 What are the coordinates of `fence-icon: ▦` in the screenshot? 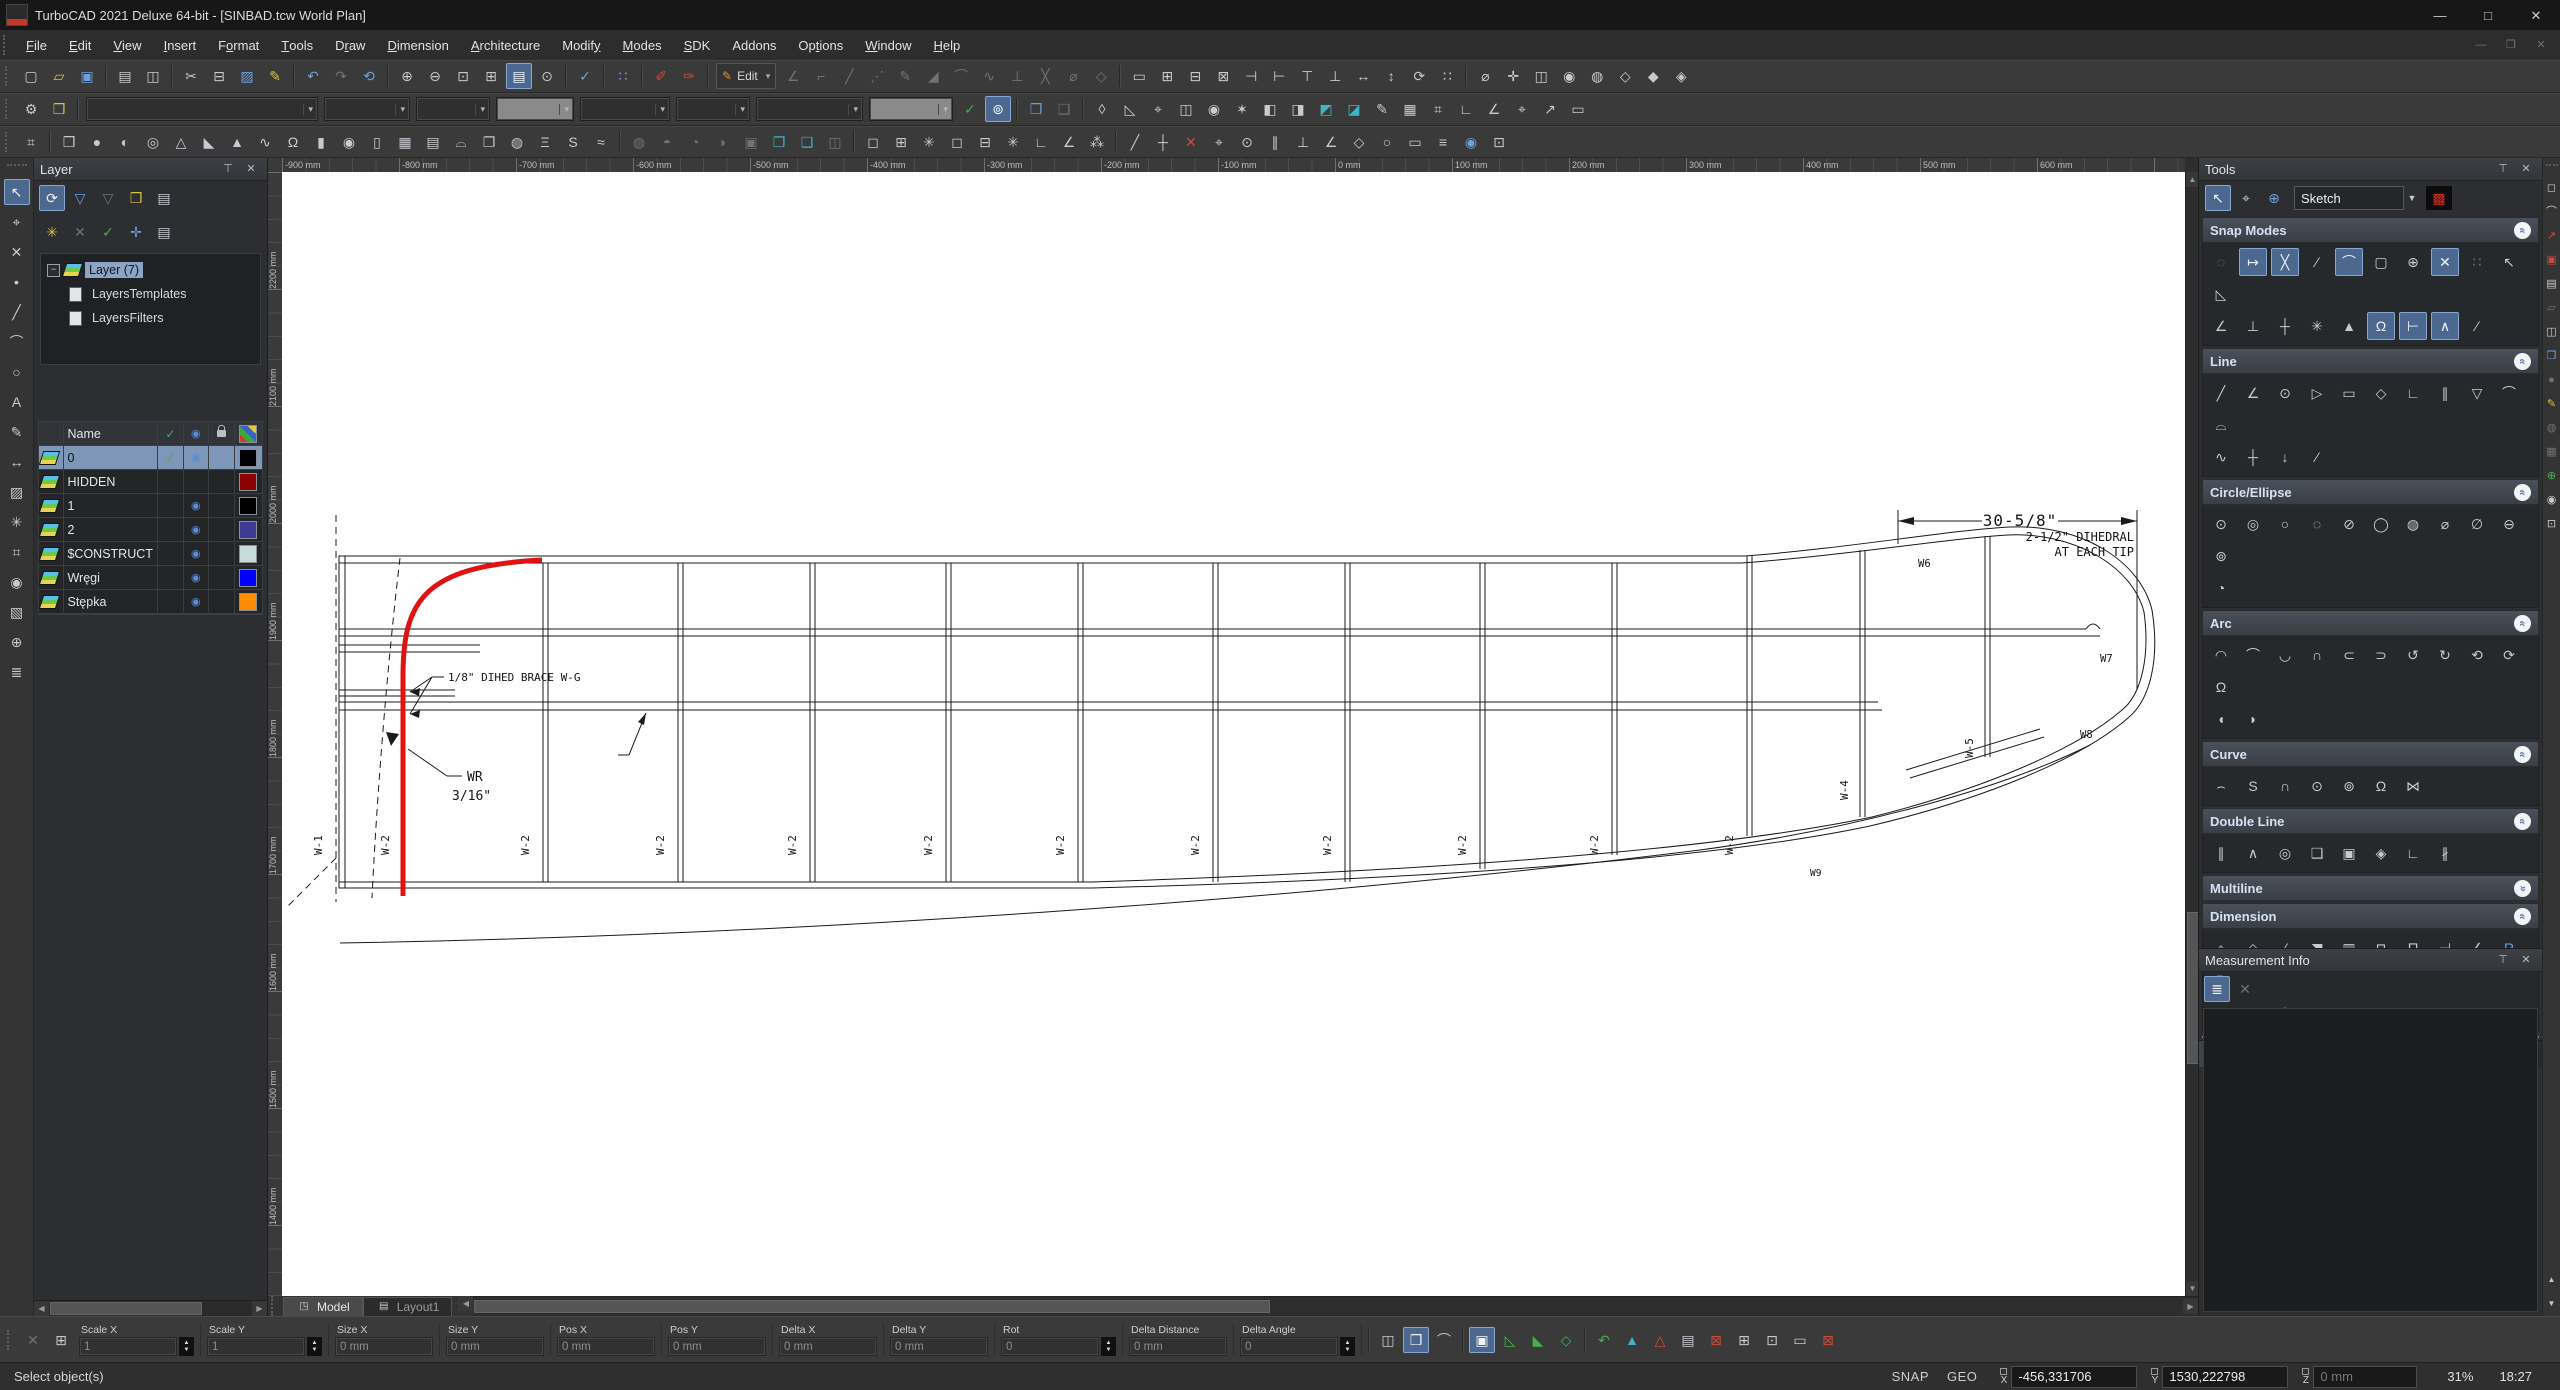 It's located at (1410, 109).